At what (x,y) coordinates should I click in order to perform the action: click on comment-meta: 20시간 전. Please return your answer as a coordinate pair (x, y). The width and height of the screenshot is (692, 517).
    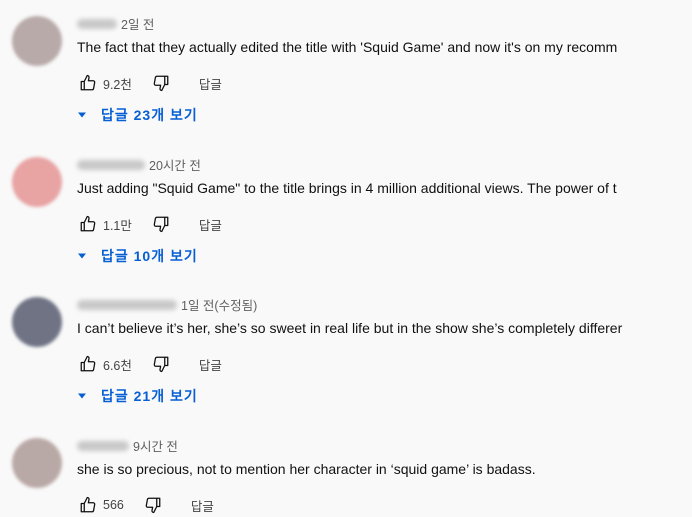
    Looking at the image, I should click on (139, 164).